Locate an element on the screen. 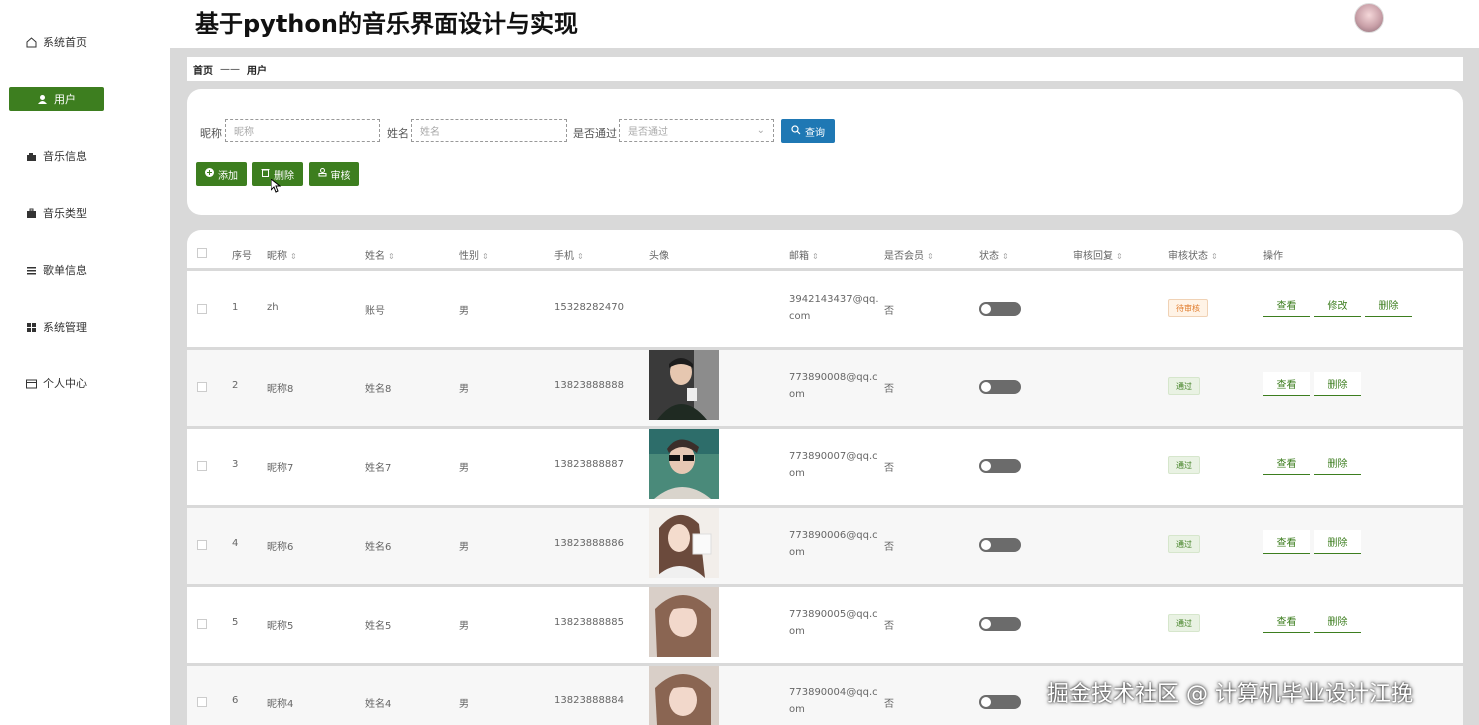  header-name-label: 姓名 is located at coordinates (375, 256).